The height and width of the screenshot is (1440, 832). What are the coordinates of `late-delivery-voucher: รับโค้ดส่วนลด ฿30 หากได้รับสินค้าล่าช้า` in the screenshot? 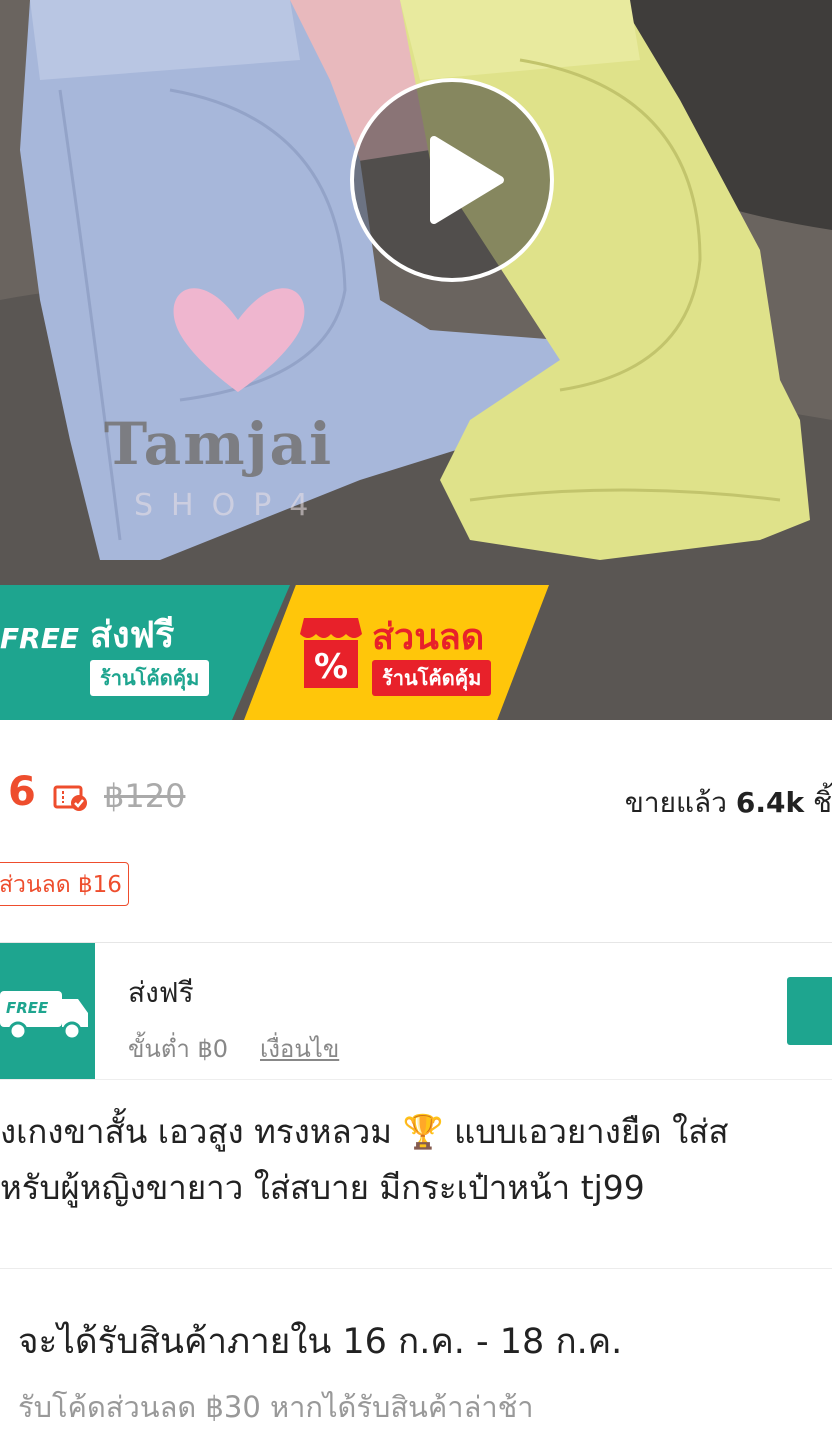 It's located at (276, 1407).